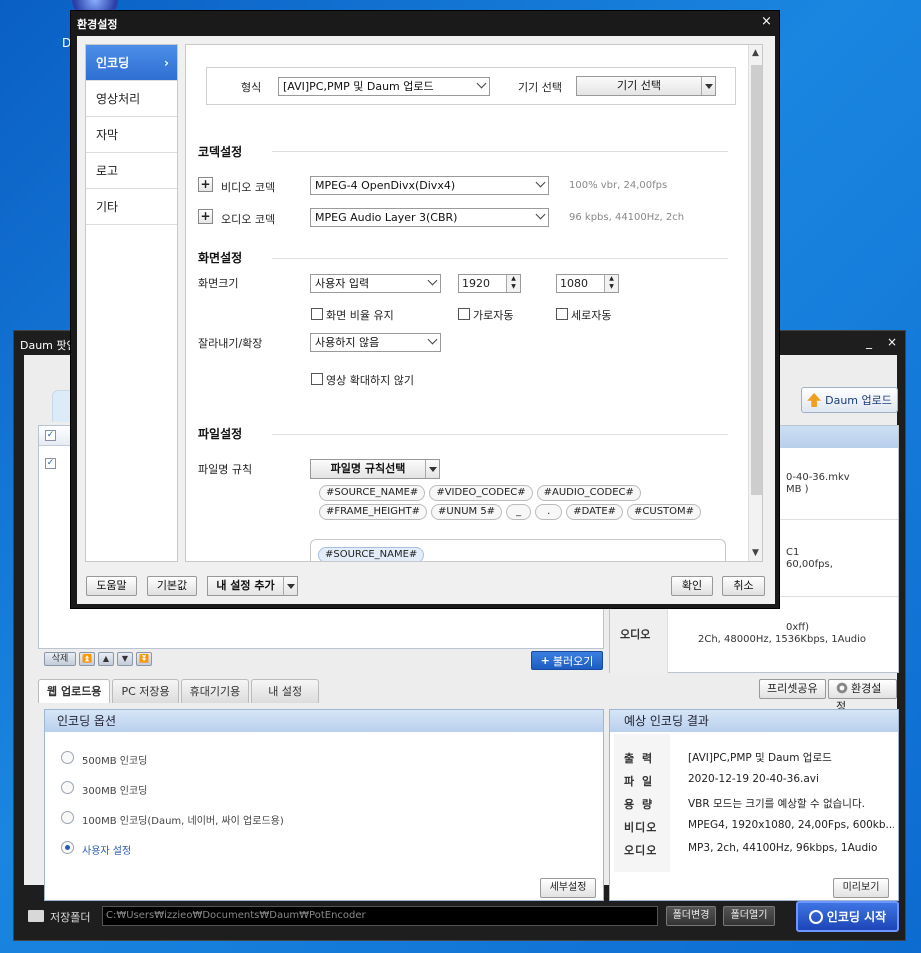  Describe the element at coordinates (113, 63) in the screenshot. I see `sidebar-item-label: 인코딩` at that location.